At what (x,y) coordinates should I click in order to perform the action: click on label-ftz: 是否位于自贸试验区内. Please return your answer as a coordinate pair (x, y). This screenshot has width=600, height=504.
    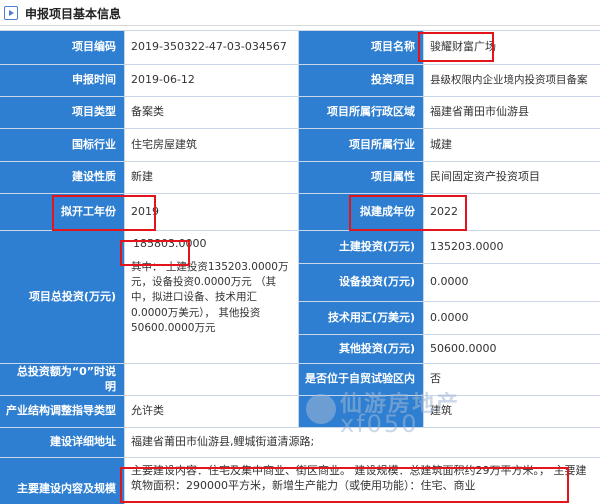
    Looking at the image, I should click on (361, 379).